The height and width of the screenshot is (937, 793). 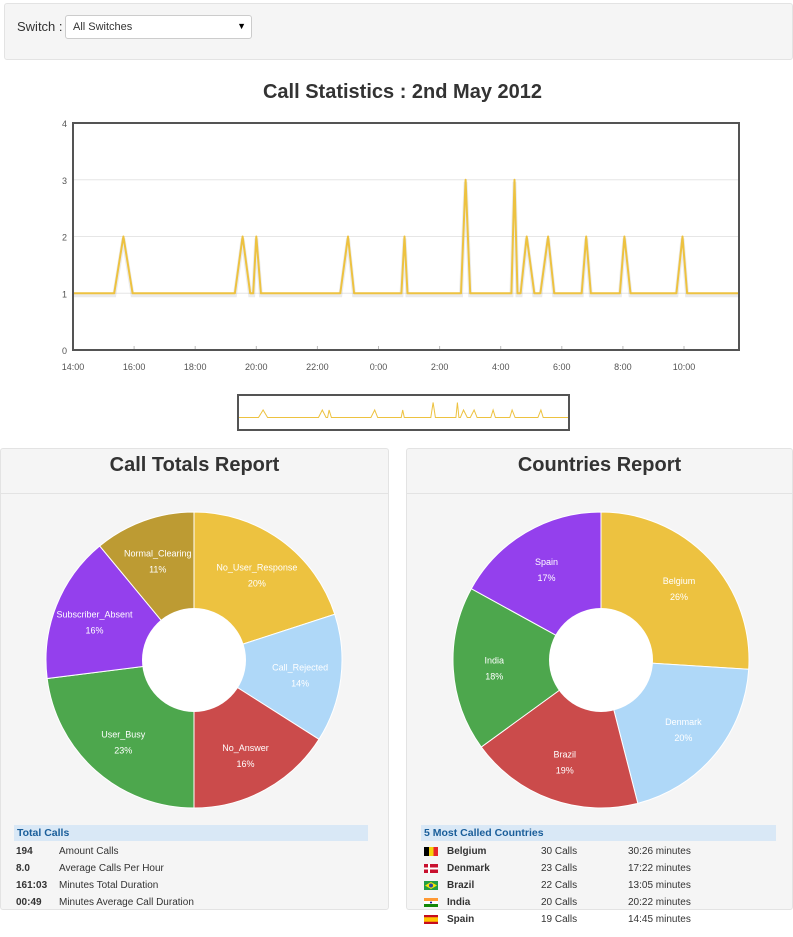 I want to click on filter-bar: Switch : All Switches ▼, so click(x=398, y=31).